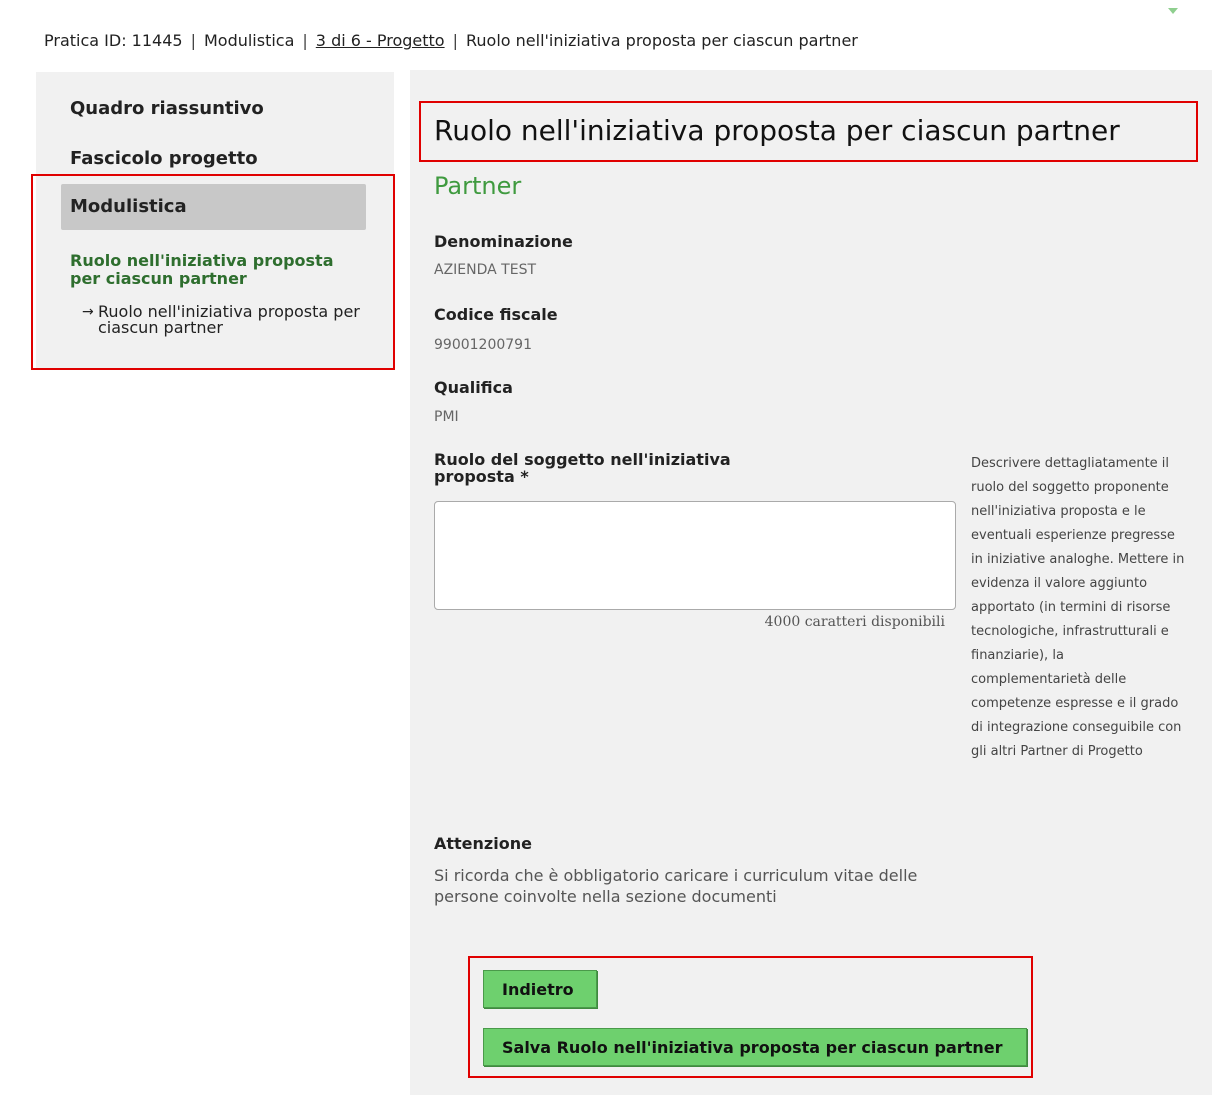  I want to click on field-label-qualifica: Qualifica, so click(473, 387).